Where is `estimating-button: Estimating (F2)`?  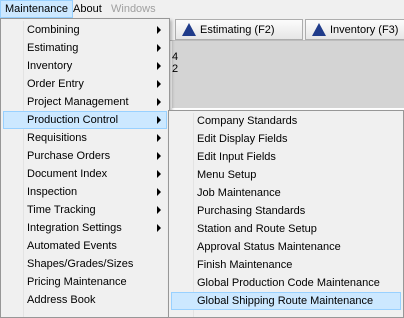 estimating-button: Estimating (F2) is located at coordinates (239, 29).